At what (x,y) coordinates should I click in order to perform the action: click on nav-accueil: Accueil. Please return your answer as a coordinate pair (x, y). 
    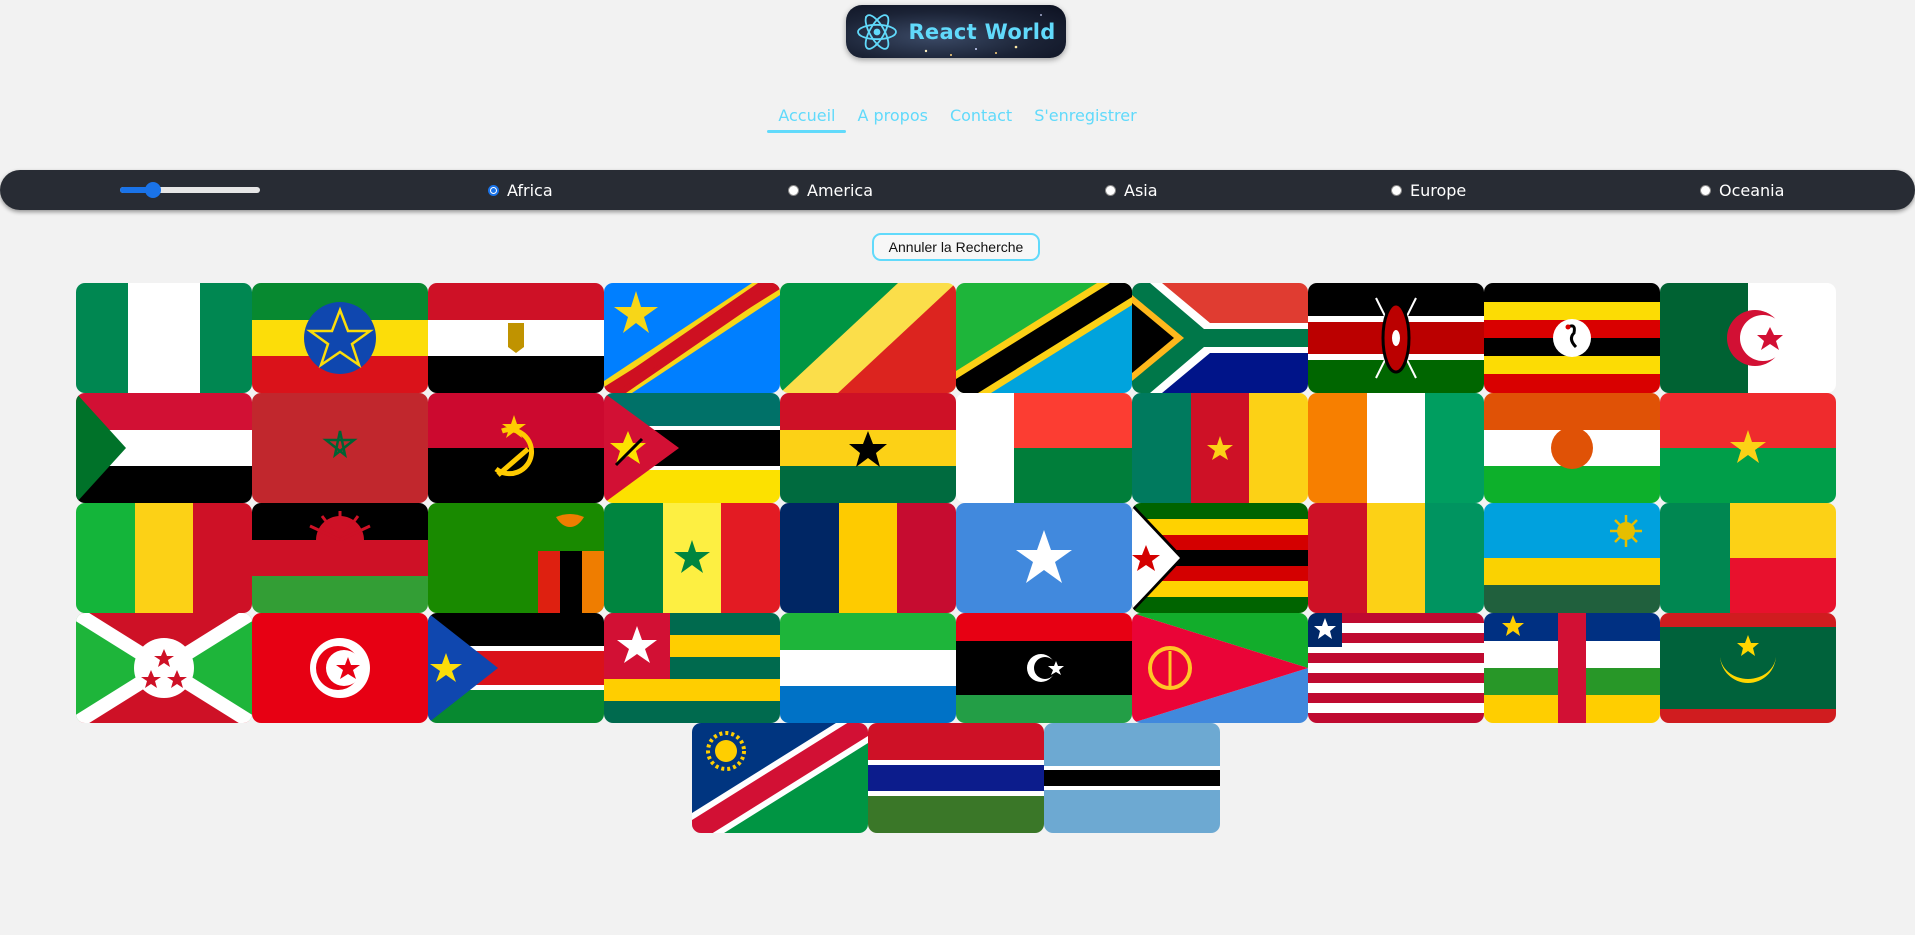
    Looking at the image, I should click on (807, 118).